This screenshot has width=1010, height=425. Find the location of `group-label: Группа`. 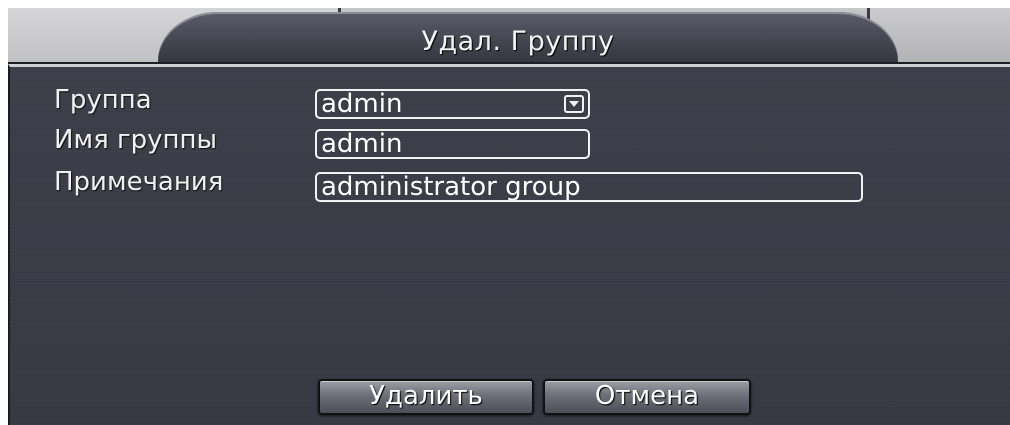

group-label: Группа is located at coordinates (103, 100).